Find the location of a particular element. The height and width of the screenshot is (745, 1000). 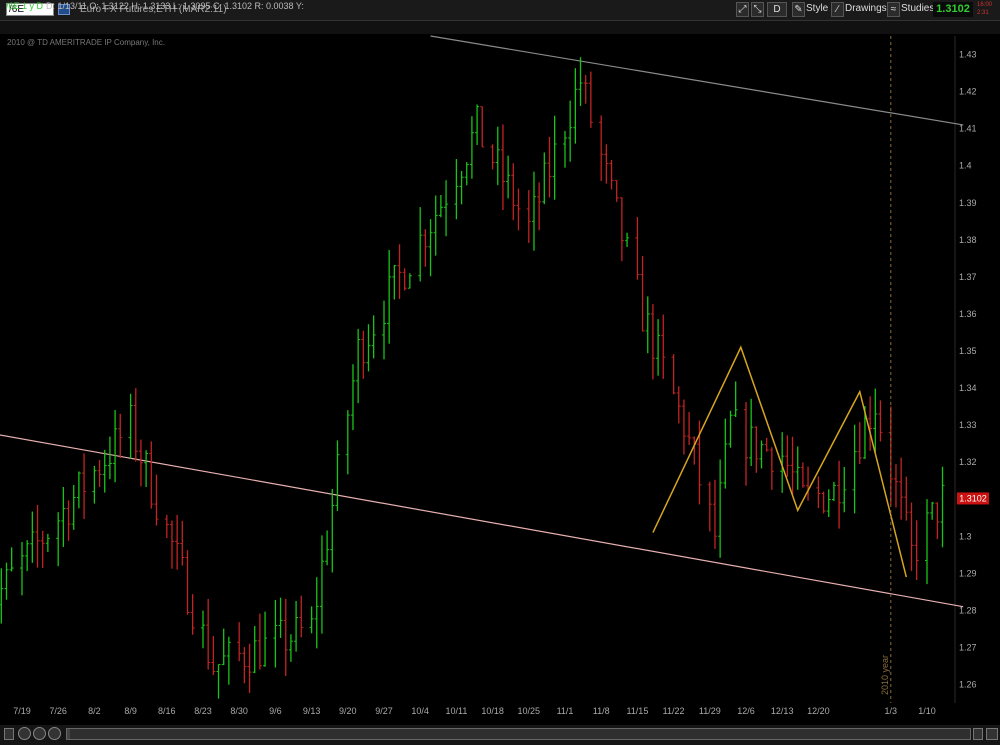

date-tick-label: 10/4 is located at coordinates (420, 711).